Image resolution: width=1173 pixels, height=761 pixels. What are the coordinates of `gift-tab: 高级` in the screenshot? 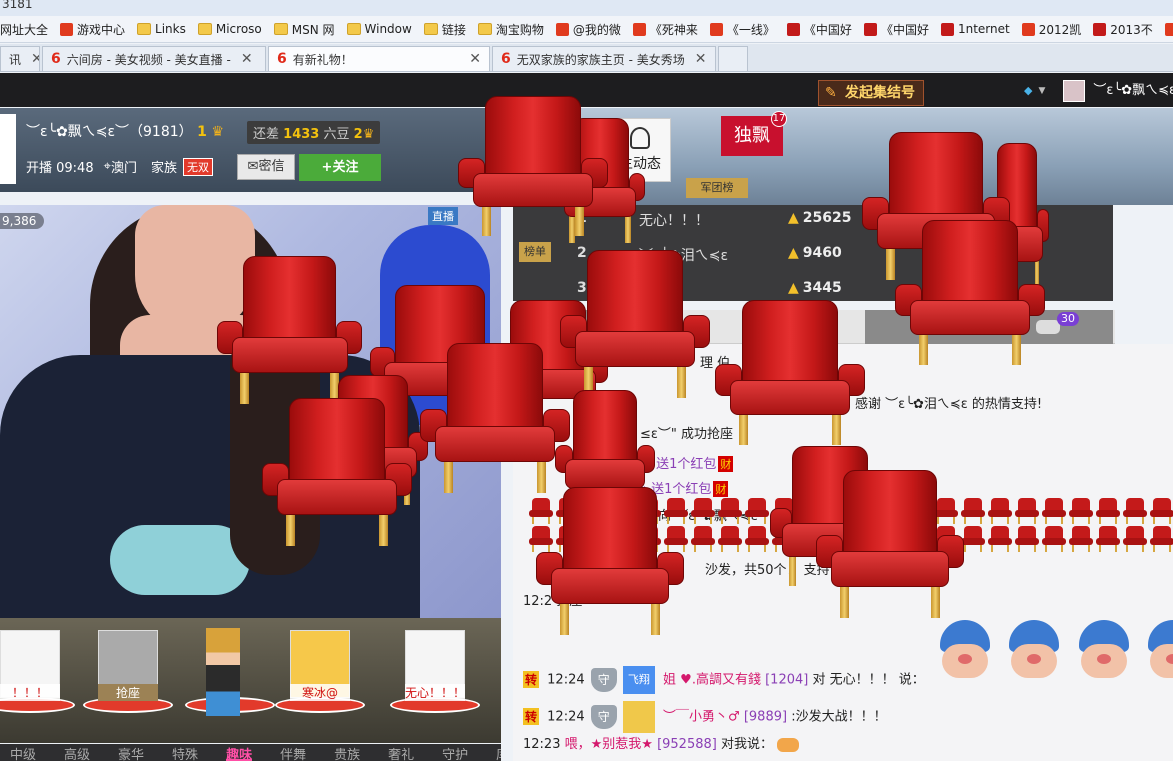 It's located at (77, 752).